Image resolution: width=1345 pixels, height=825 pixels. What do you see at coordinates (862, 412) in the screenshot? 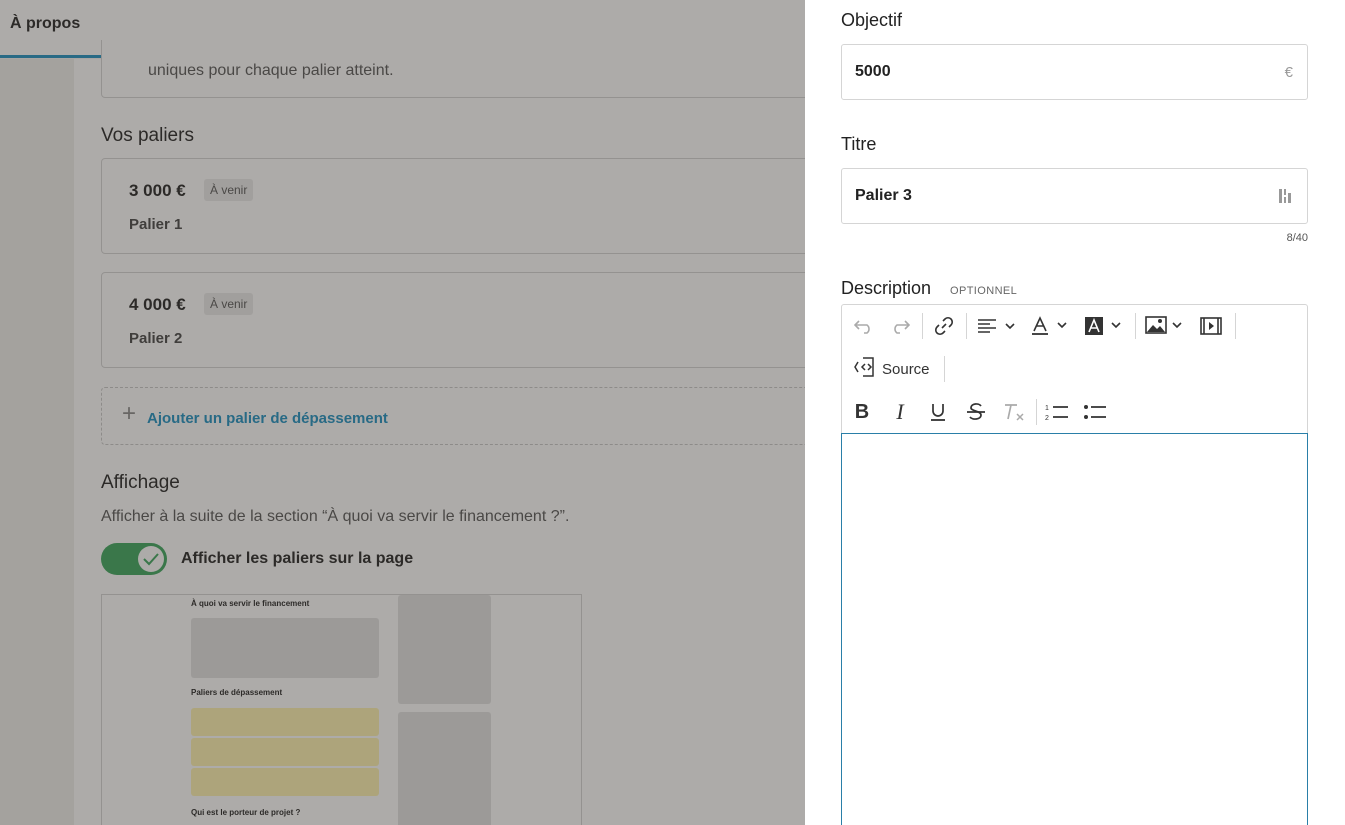
I see `bold-icon: B` at bounding box center [862, 412].